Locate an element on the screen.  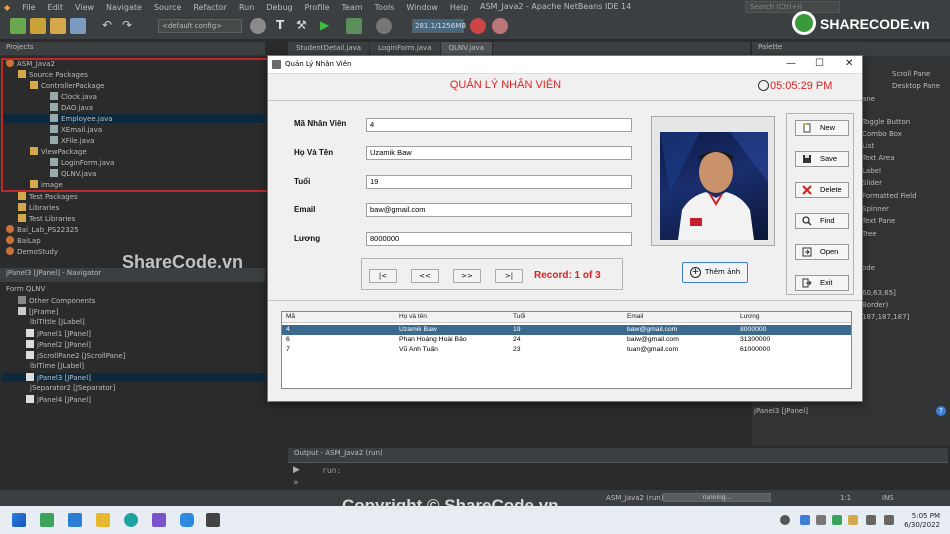
tree-node: Libraries is located at coordinates (38, 207).